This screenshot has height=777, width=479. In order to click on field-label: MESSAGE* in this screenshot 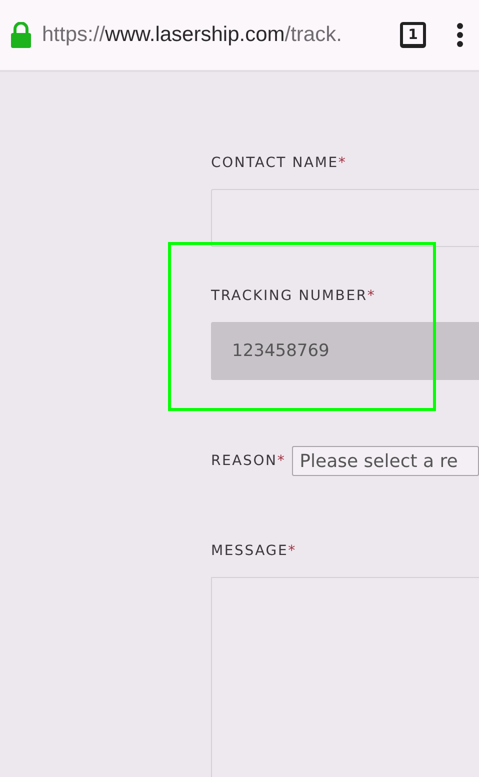, I will do `click(253, 551)`.